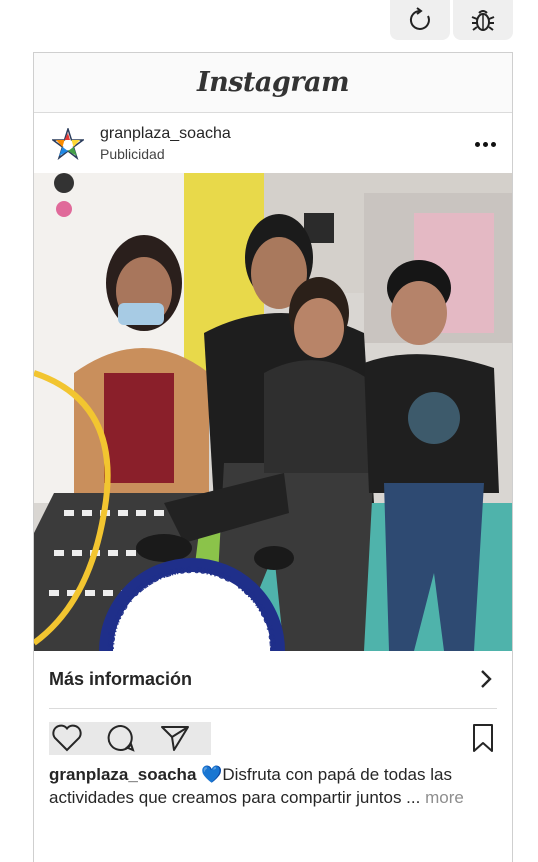 This screenshot has width=538, height=862. Describe the element at coordinates (485, 144) in the screenshot. I see `more-horizontal-icon` at that location.